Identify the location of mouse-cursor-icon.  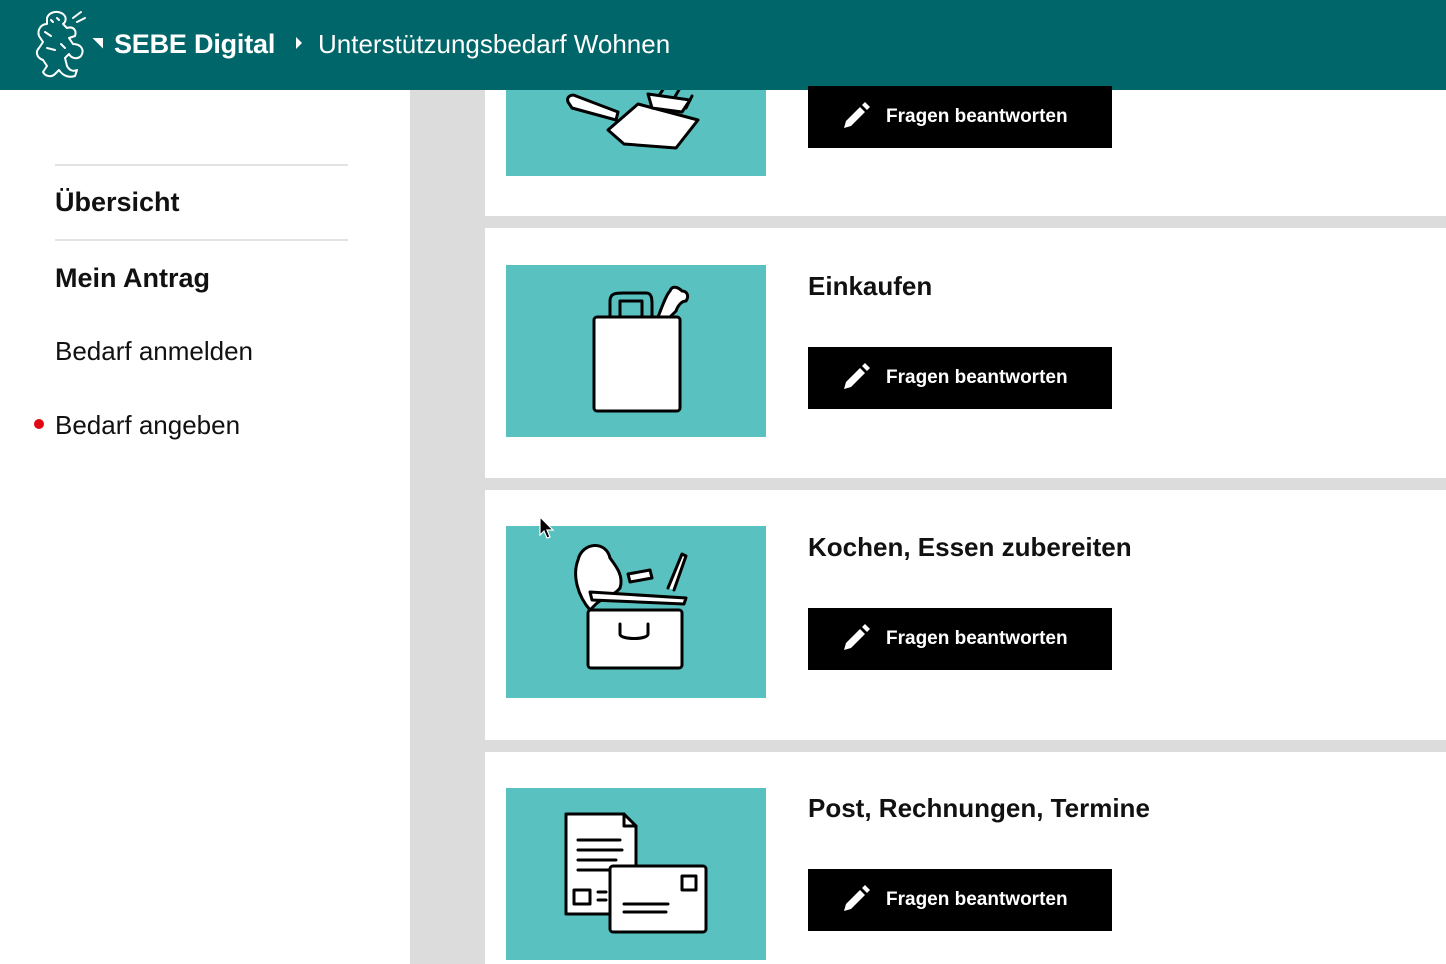
(547, 527).